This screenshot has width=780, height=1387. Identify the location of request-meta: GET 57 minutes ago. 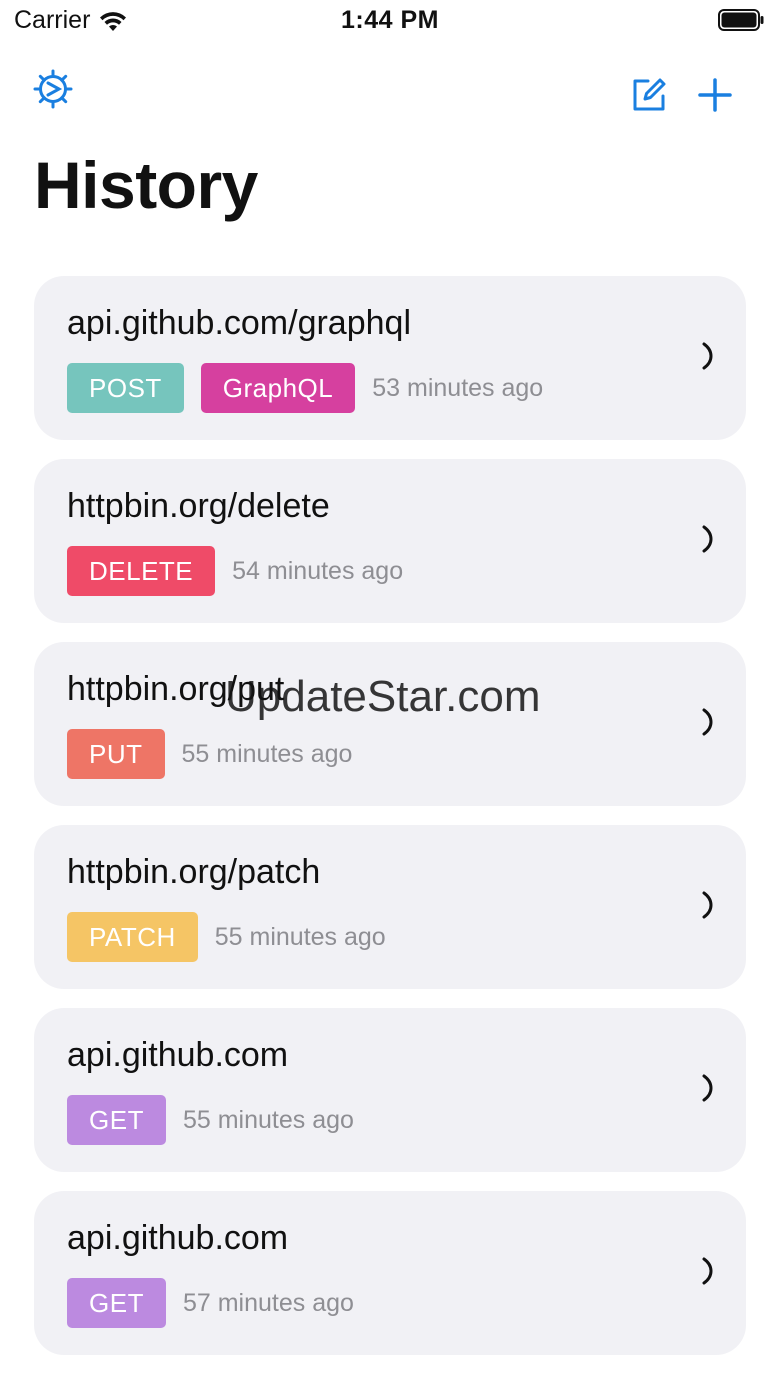
(210, 1303).